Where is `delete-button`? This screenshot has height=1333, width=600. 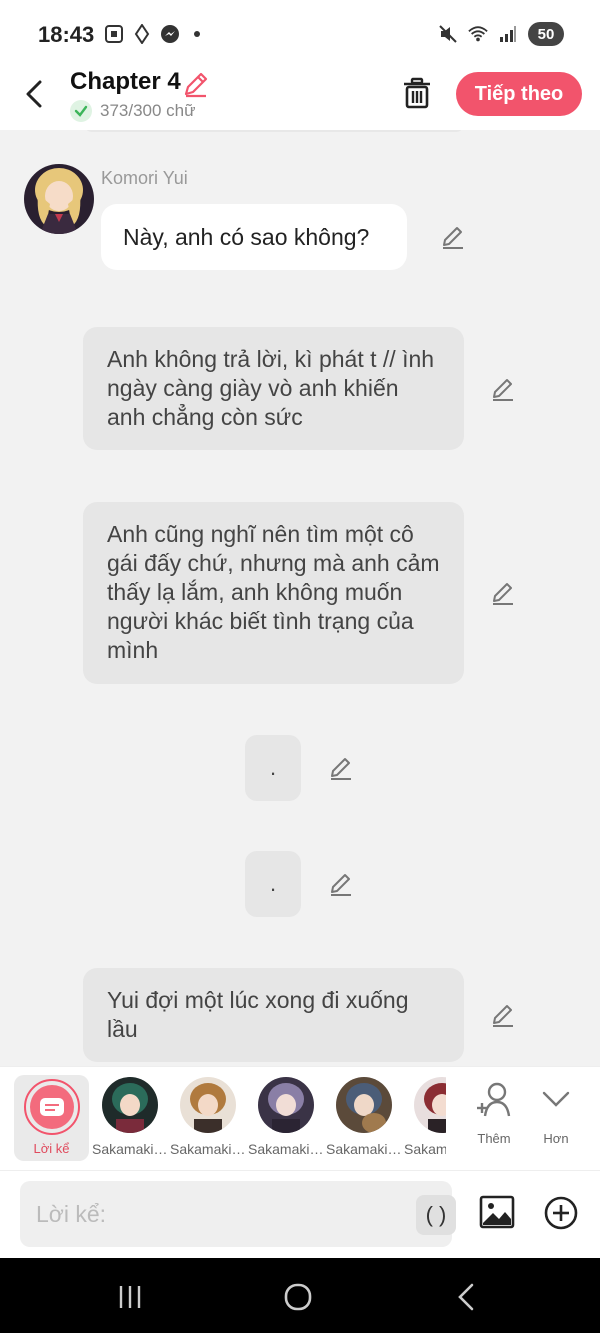 delete-button is located at coordinates (417, 93).